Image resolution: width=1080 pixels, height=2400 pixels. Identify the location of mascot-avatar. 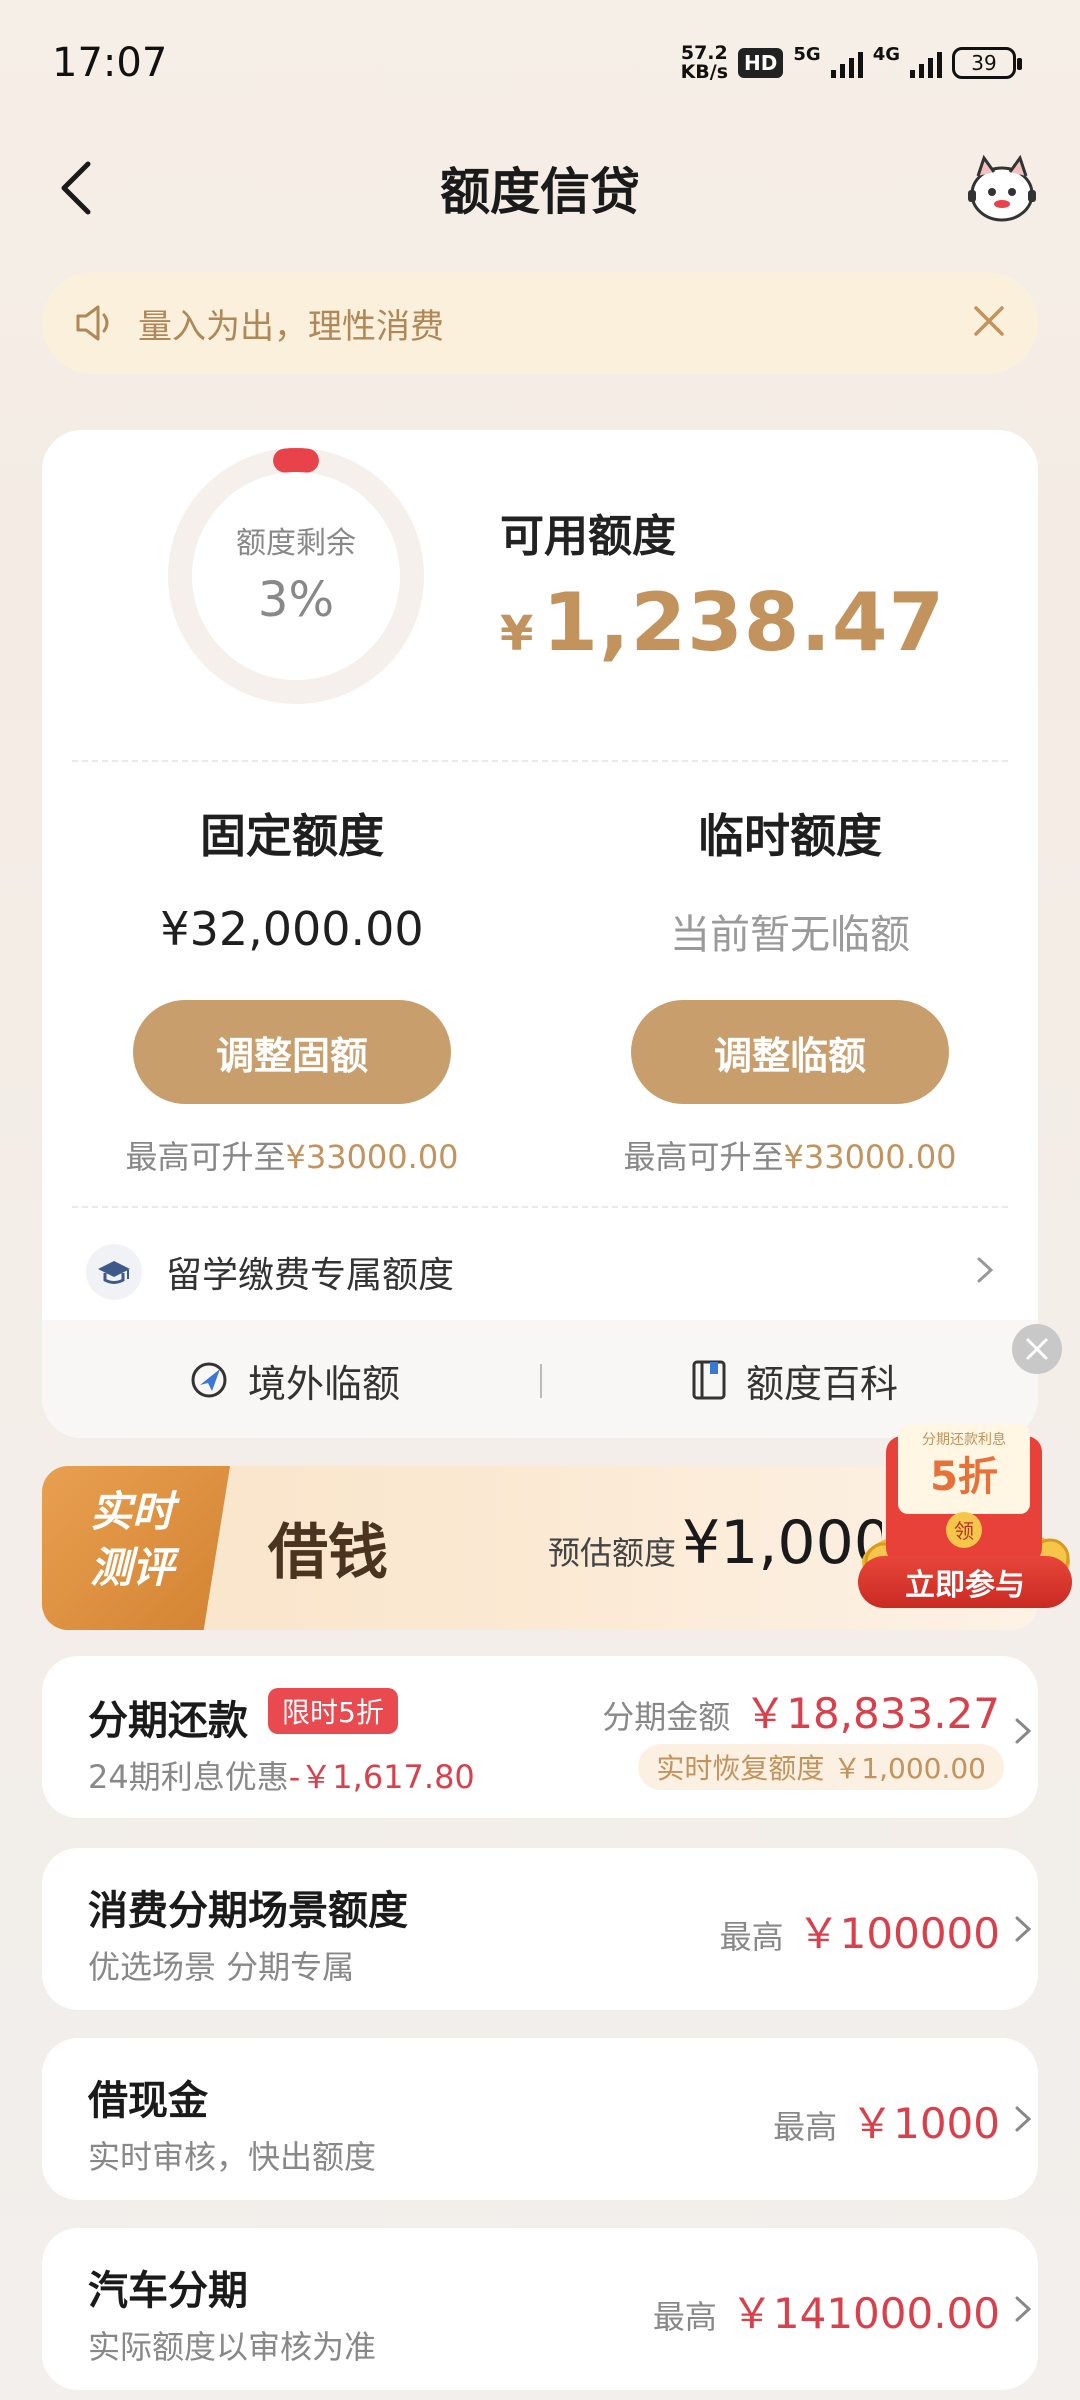
(1002, 188).